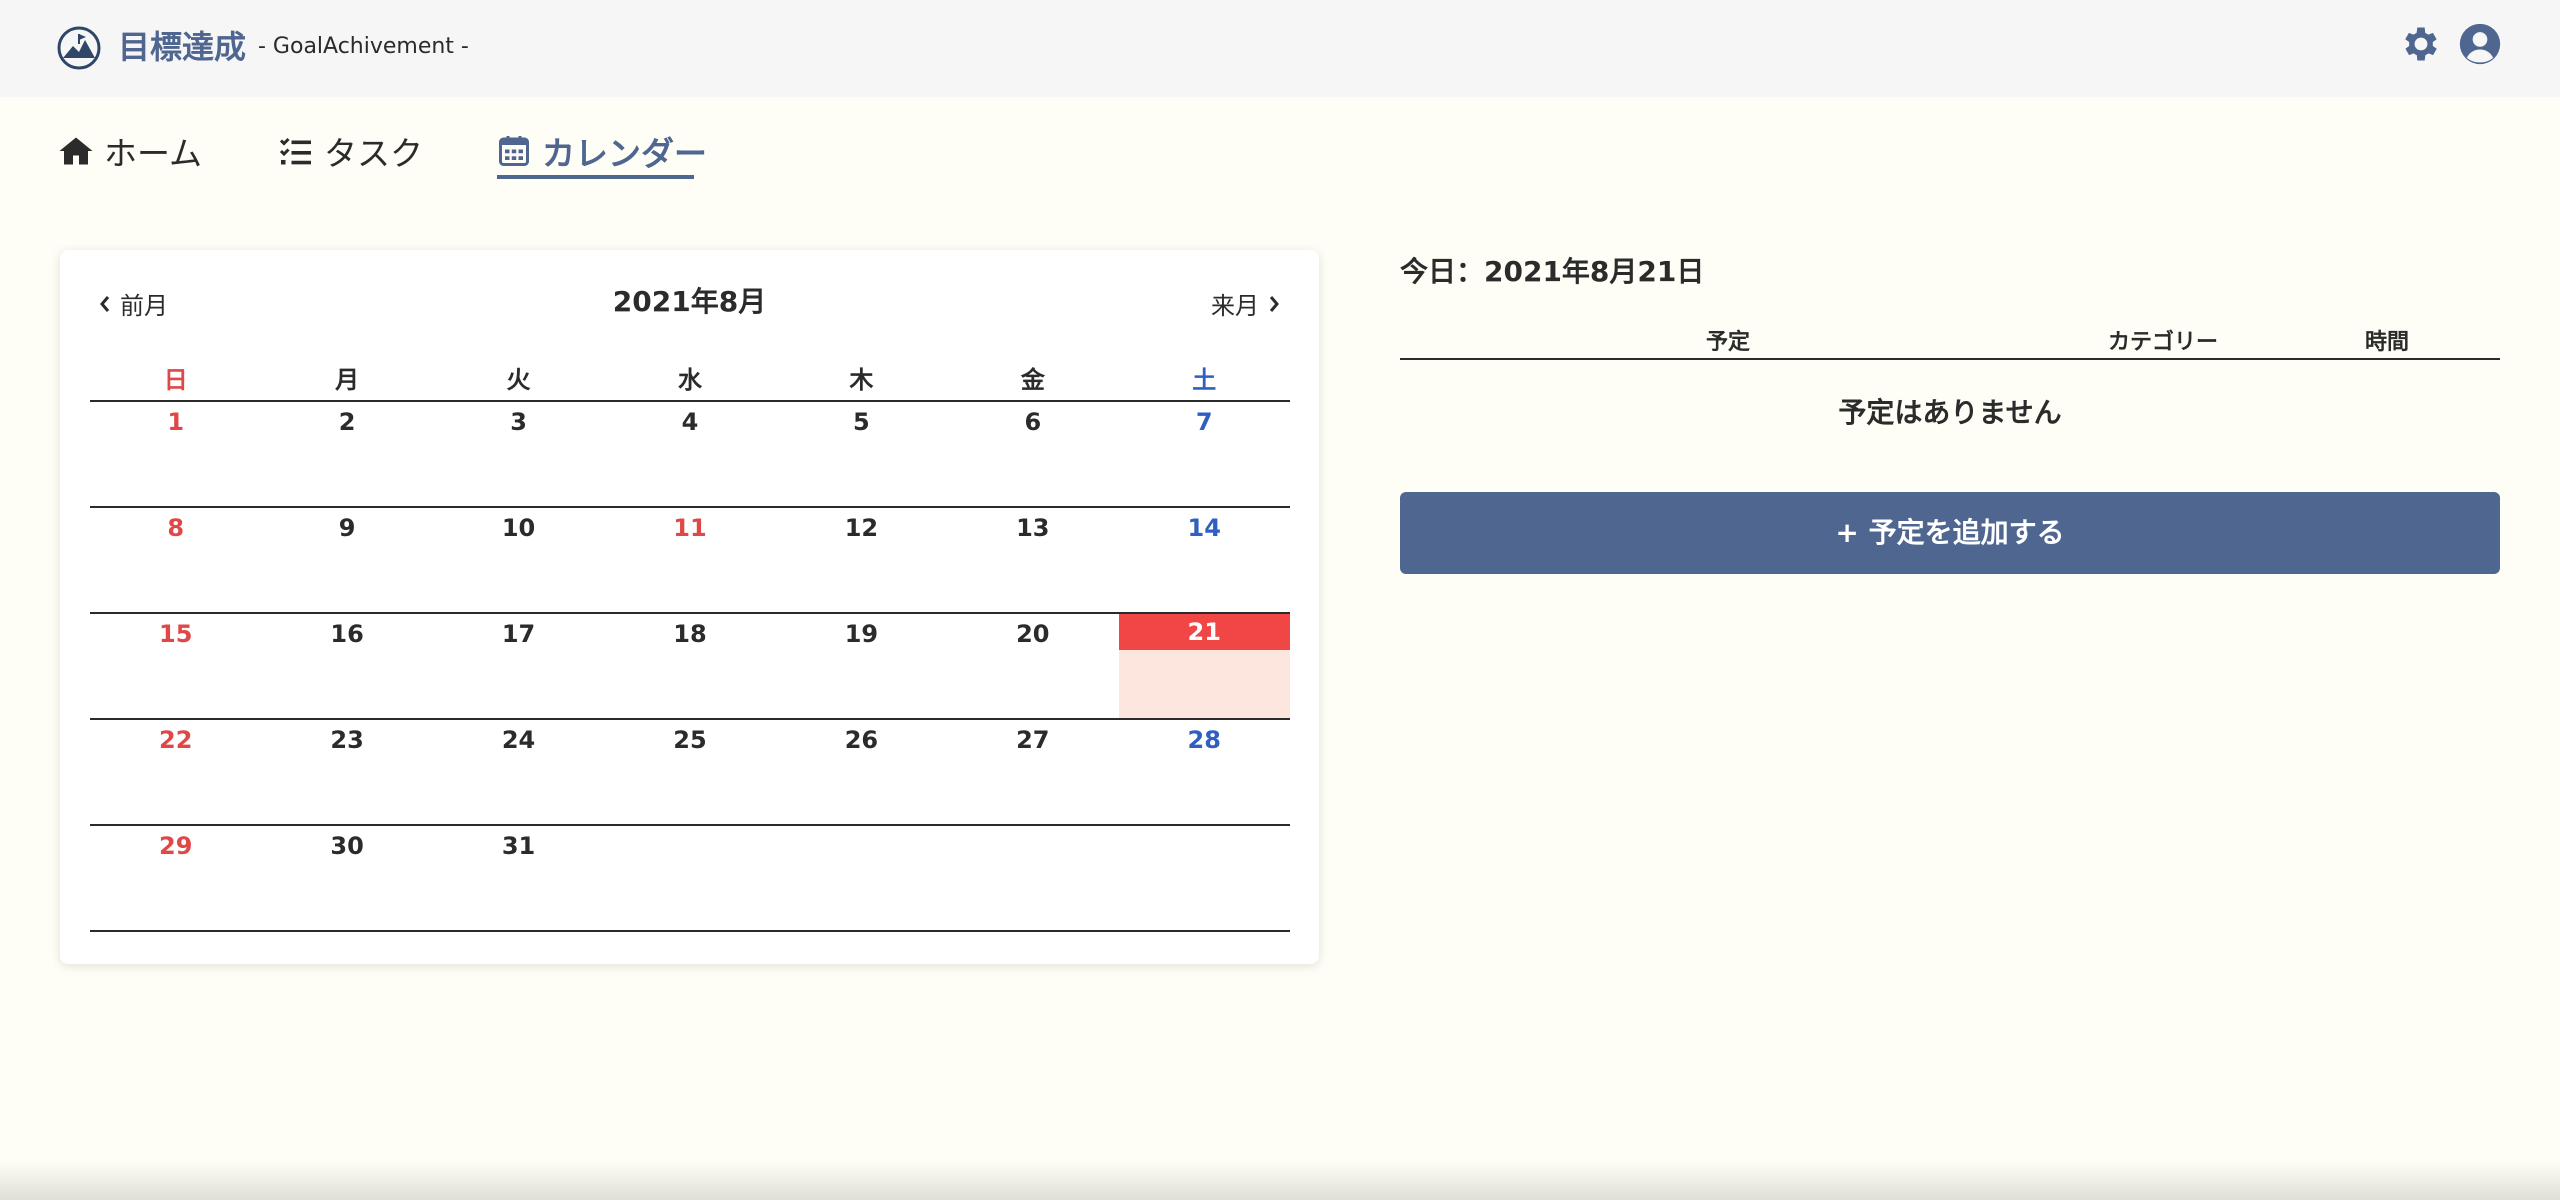 Image resolution: width=2560 pixels, height=1200 pixels. What do you see at coordinates (1032, 560) in the screenshot?
I see `calendar-day: 13` at bounding box center [1032, 560].